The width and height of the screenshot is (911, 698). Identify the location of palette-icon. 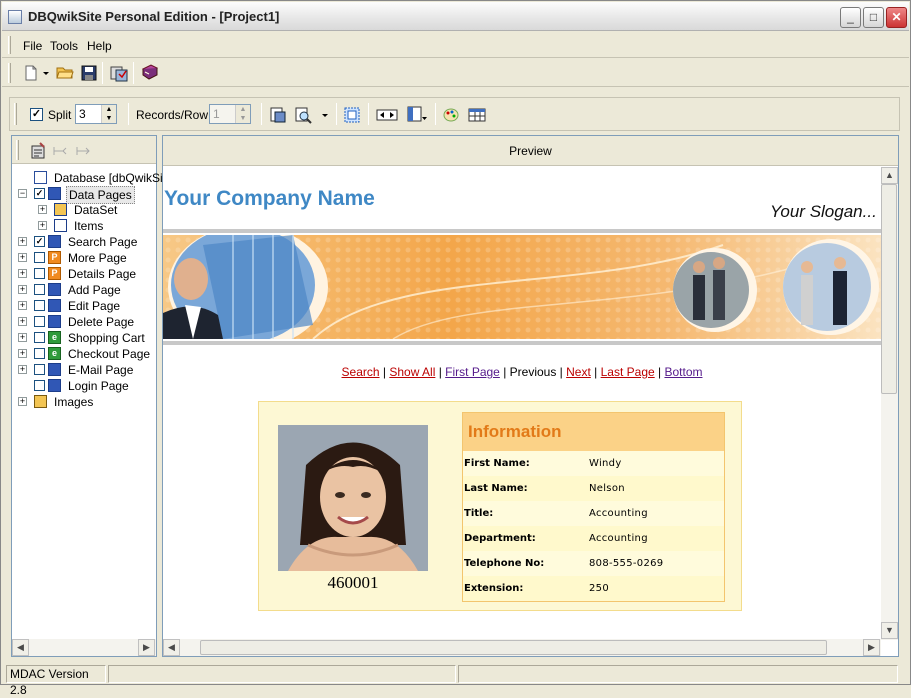
(451, 115).